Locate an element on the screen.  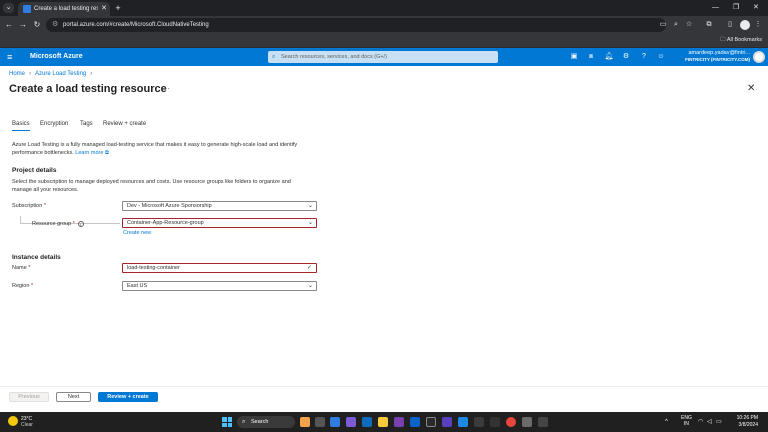
sidepanel-icon: ▯ is located at coordinates (730, 25).